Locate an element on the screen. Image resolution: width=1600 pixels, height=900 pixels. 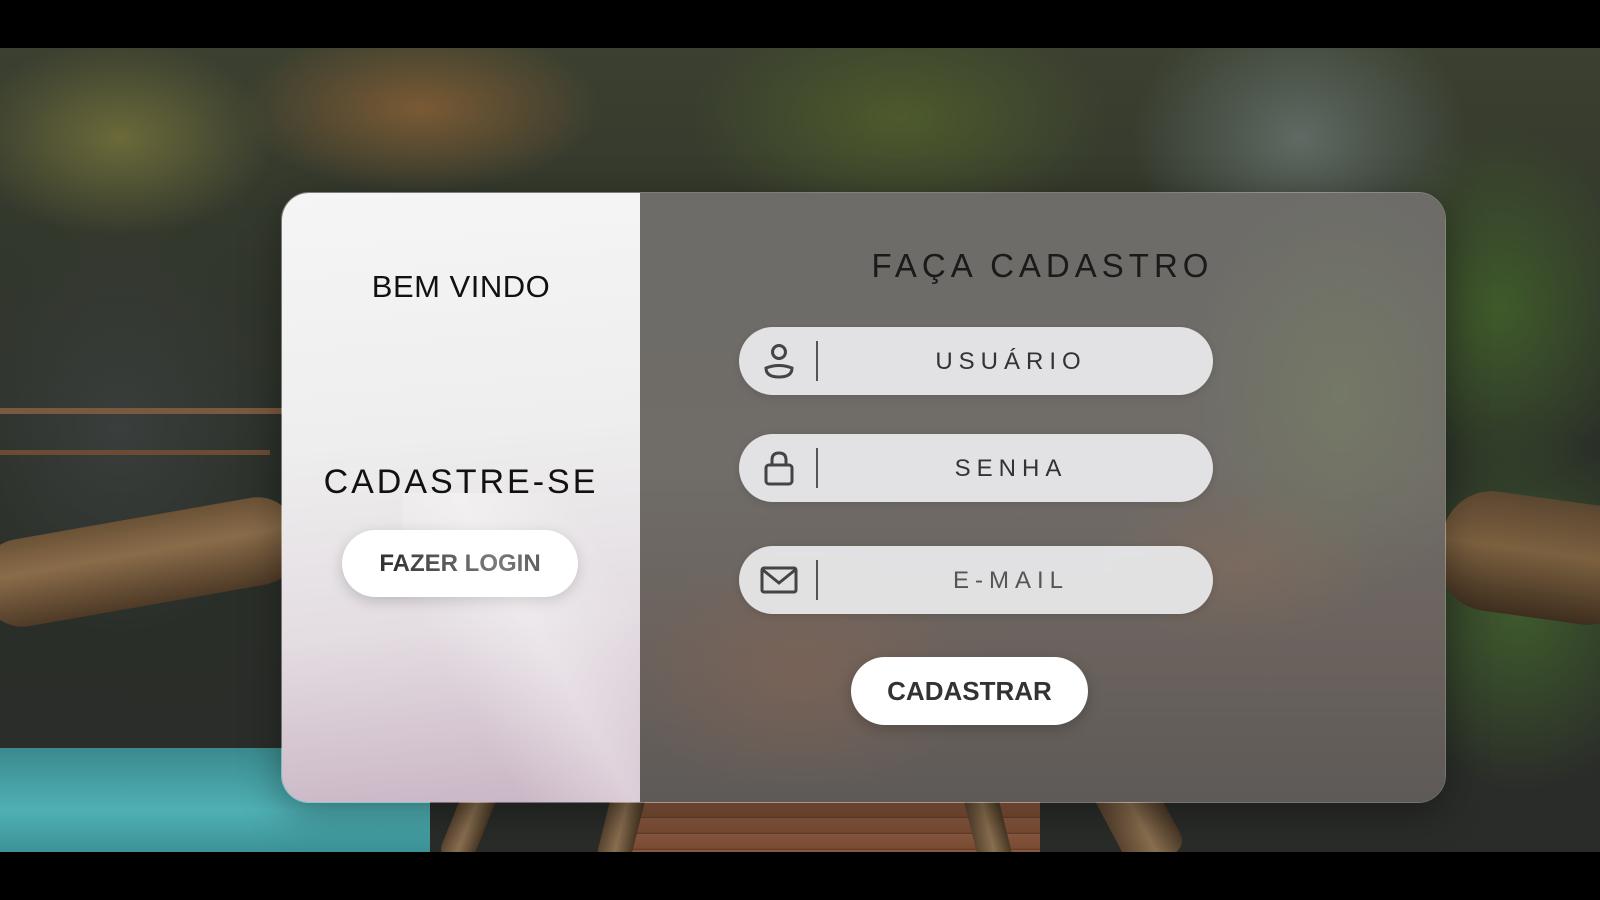
email-field is located at coordinates (976, 581).